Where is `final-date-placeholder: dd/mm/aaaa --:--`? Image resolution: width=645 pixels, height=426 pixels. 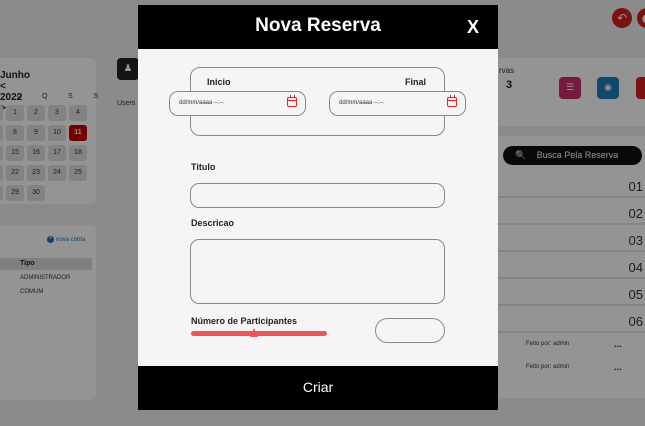 final-date-placeholder: dd/mm/aaaa --:-- is located at coordinates (361, 103).